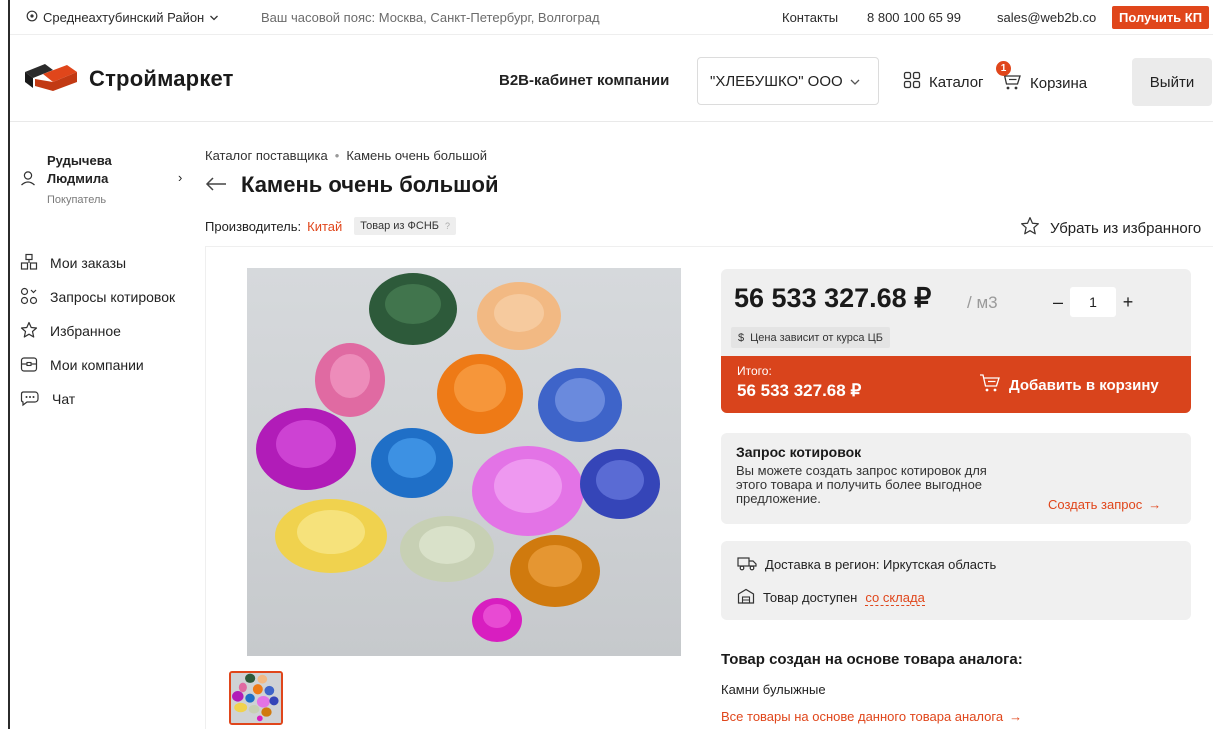 The width and height of the screenshot is (1213, 729). What do you see at coordinates (810, 337) in the screenshot?
I see `price-note-badge: $ Цена зависит от курса ЦБ` at bounding box center [810, 337].